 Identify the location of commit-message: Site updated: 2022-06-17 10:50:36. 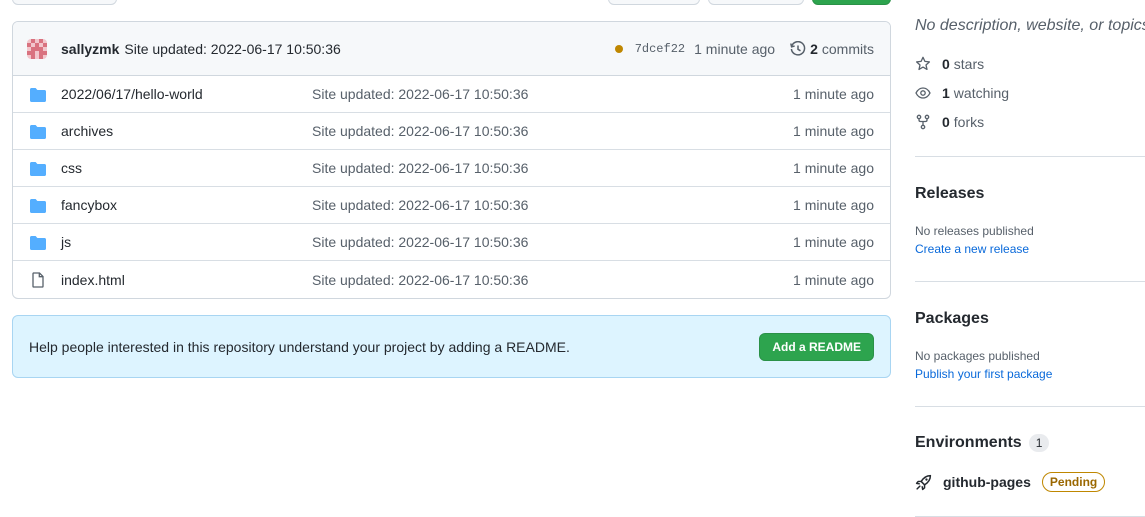
(232, 49).